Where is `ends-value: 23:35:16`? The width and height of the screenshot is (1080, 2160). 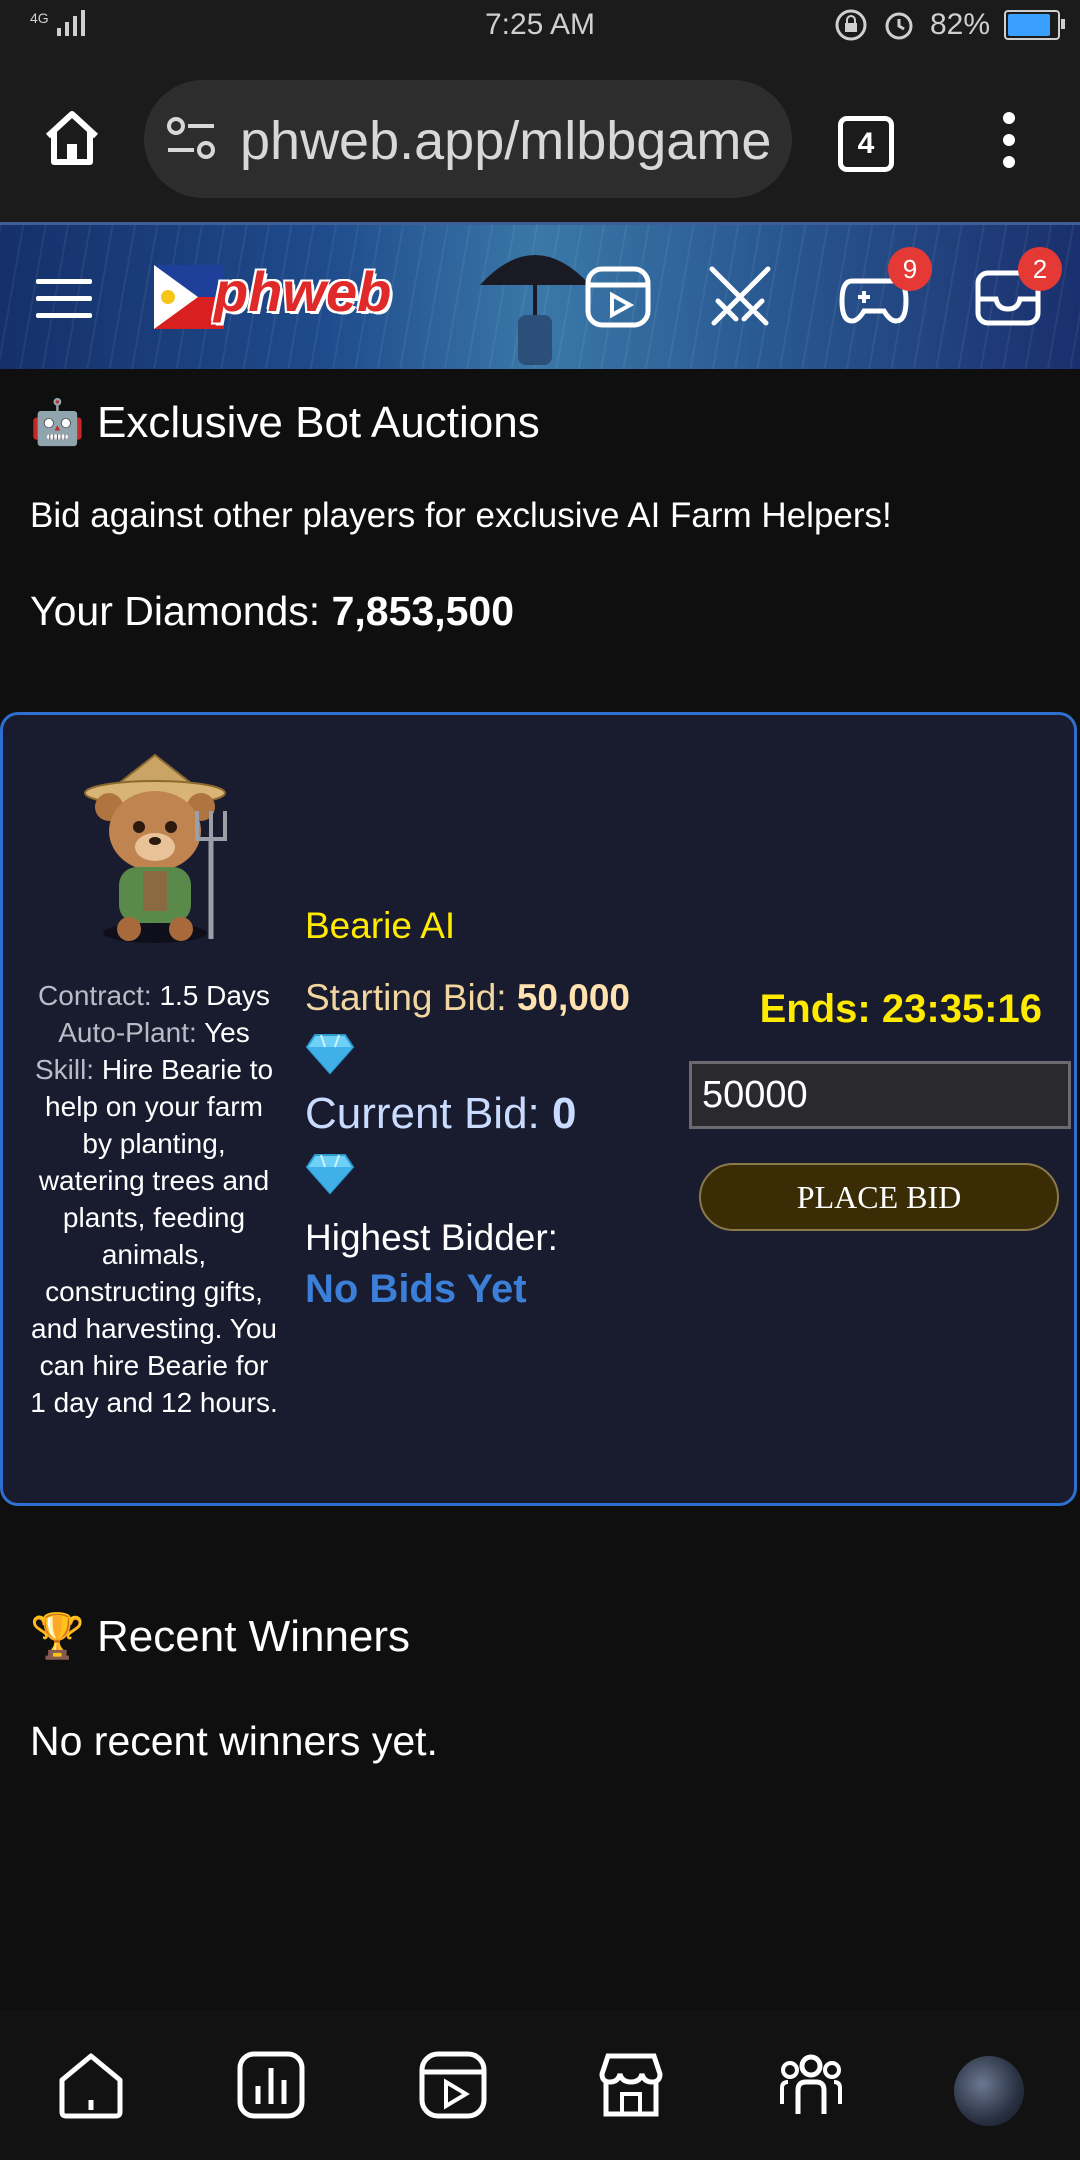 ends-value: 23:35:16 is located at coordinates (961, 1009).